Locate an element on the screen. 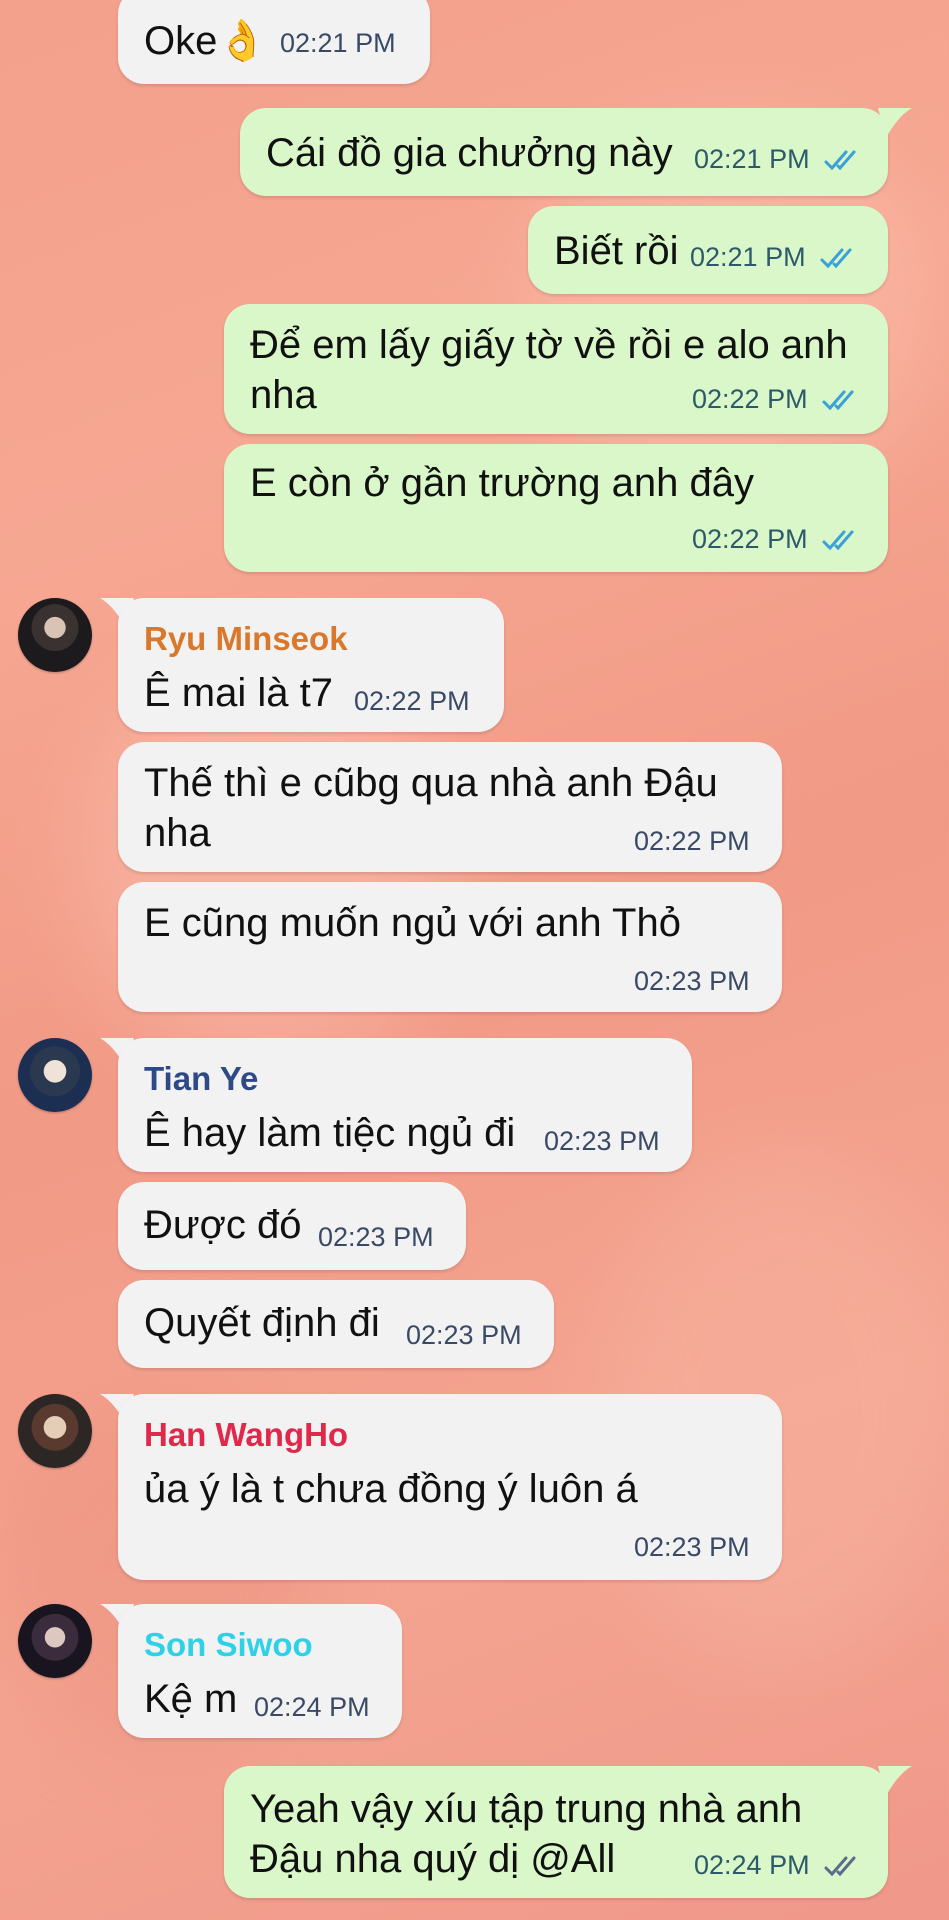 The image size is (949, 1920). sender-name: Son Siwoo is located at coordinates (228, 1645).